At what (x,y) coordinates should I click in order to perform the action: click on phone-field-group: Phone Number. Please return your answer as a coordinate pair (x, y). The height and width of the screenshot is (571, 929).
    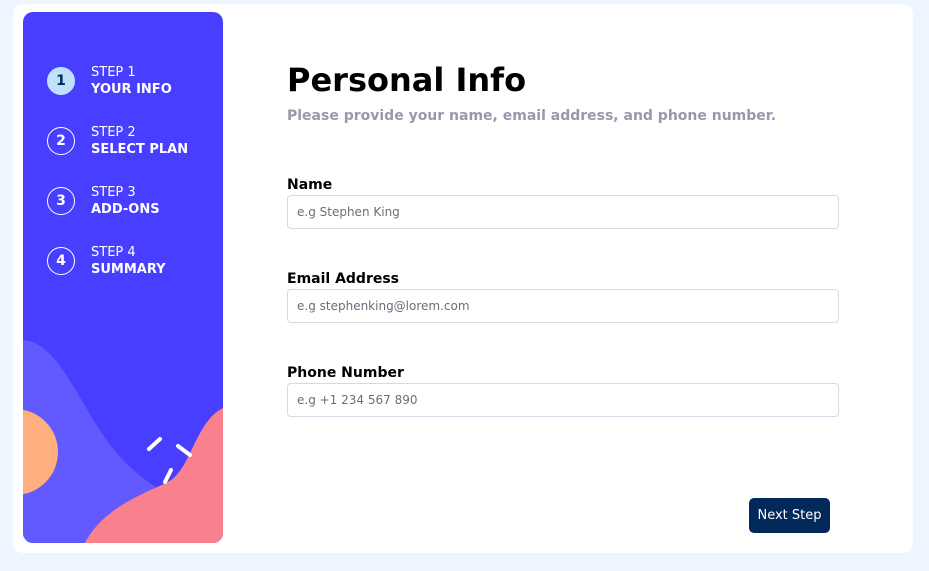
    Looking at the image, I should click on (563, 390).